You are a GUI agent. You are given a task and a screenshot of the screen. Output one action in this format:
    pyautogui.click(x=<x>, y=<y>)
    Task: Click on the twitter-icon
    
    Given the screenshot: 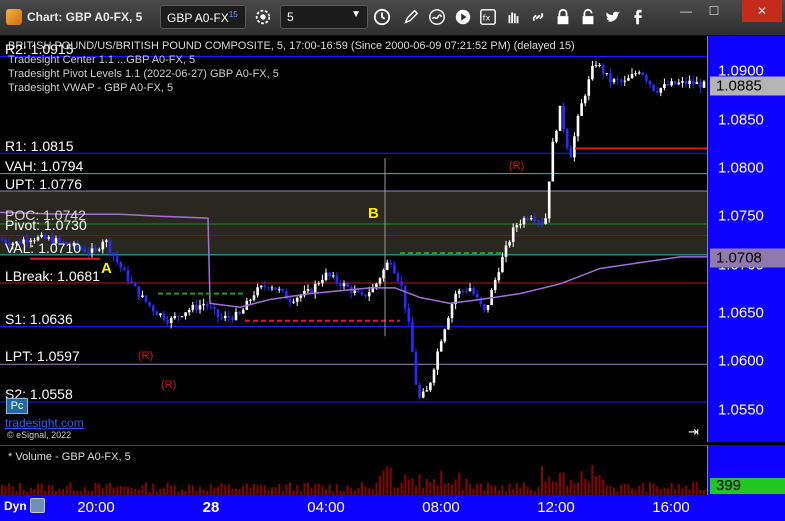 What is the action you would take?
    pyautogui.click(x=613, y=17)
    